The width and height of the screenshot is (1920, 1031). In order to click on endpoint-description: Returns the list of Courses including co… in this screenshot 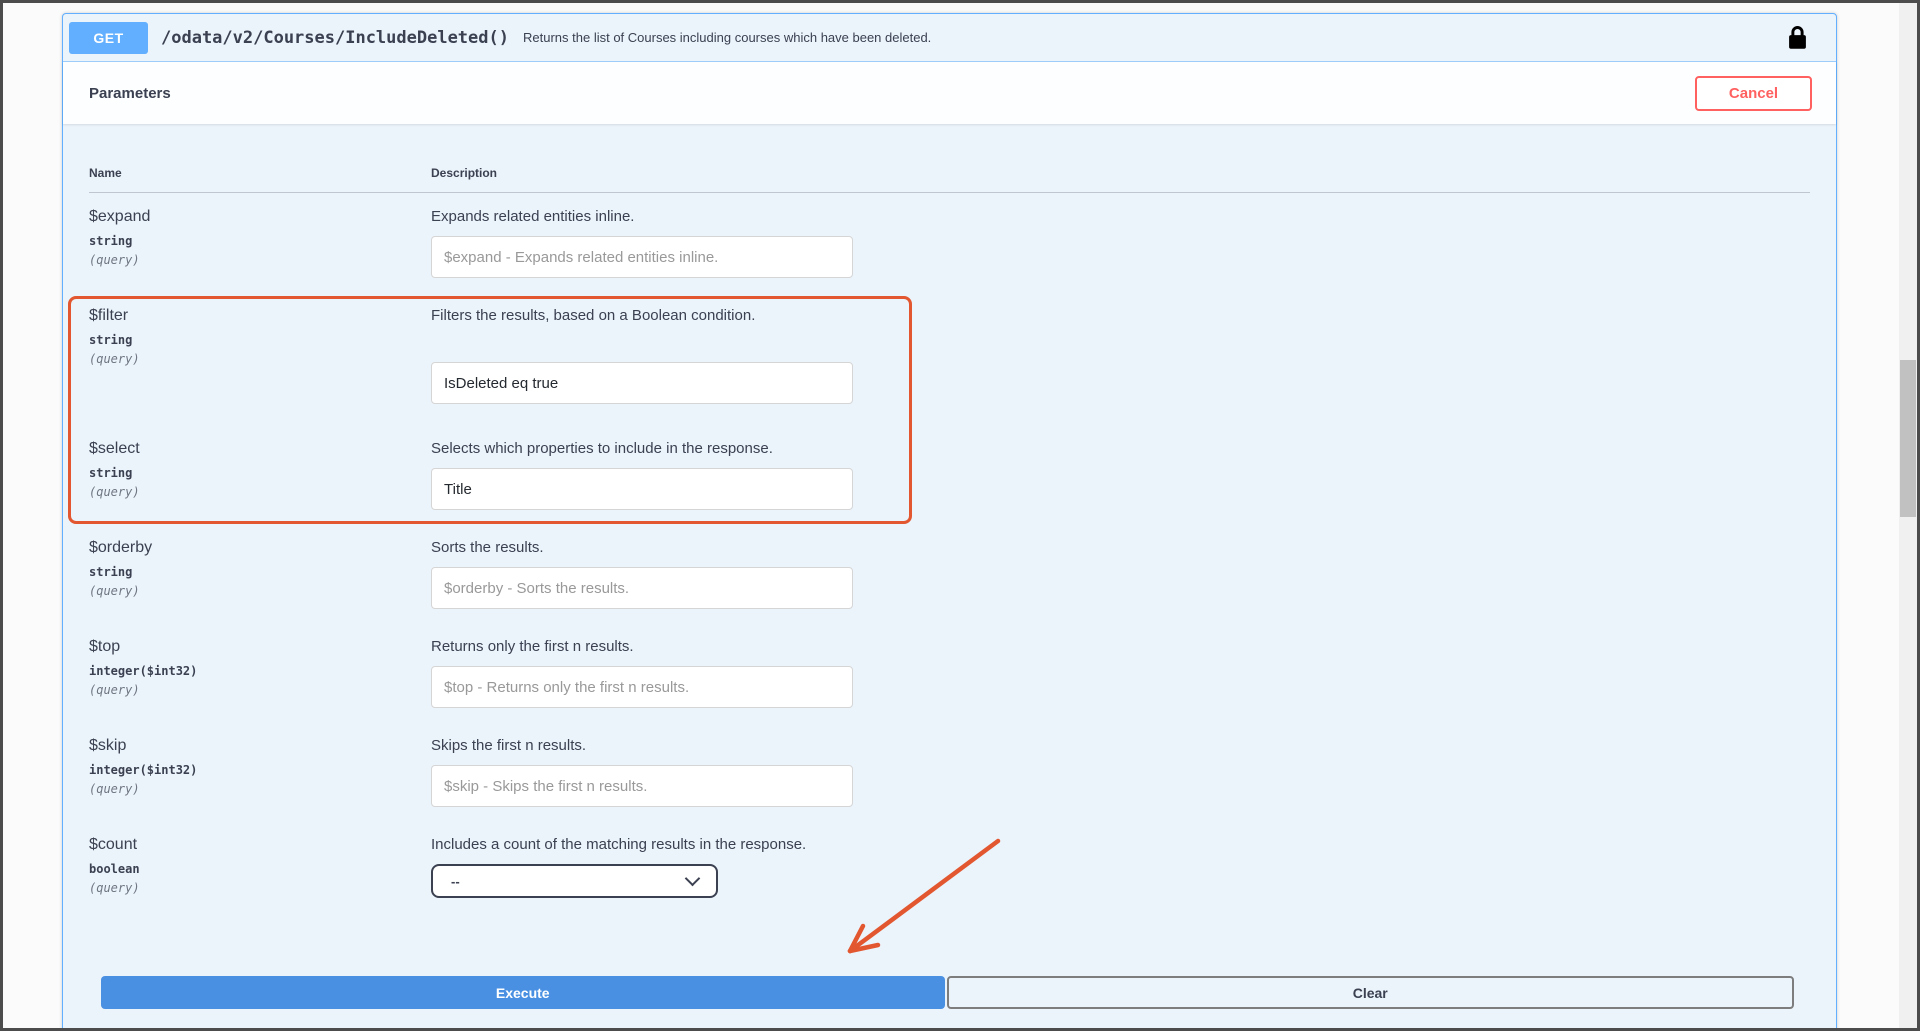, I will do `click(727, 37)`.